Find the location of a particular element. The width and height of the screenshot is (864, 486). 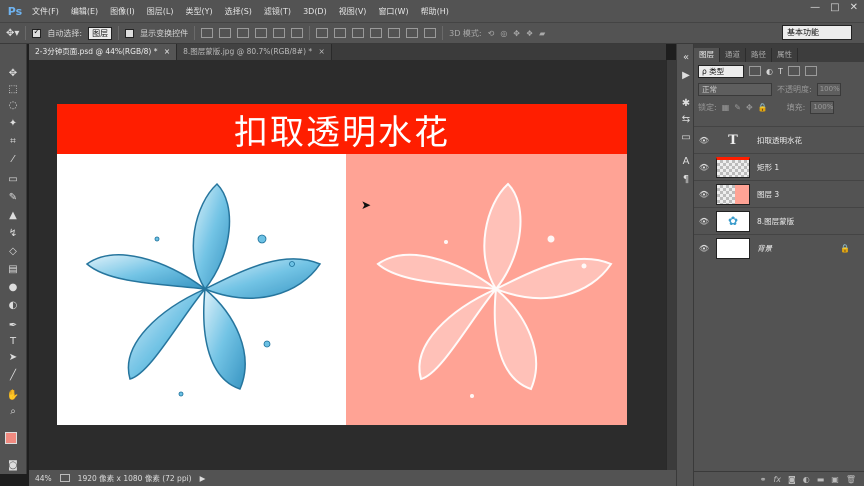

align-vcenter-icon is located at coordinates (225, 33).